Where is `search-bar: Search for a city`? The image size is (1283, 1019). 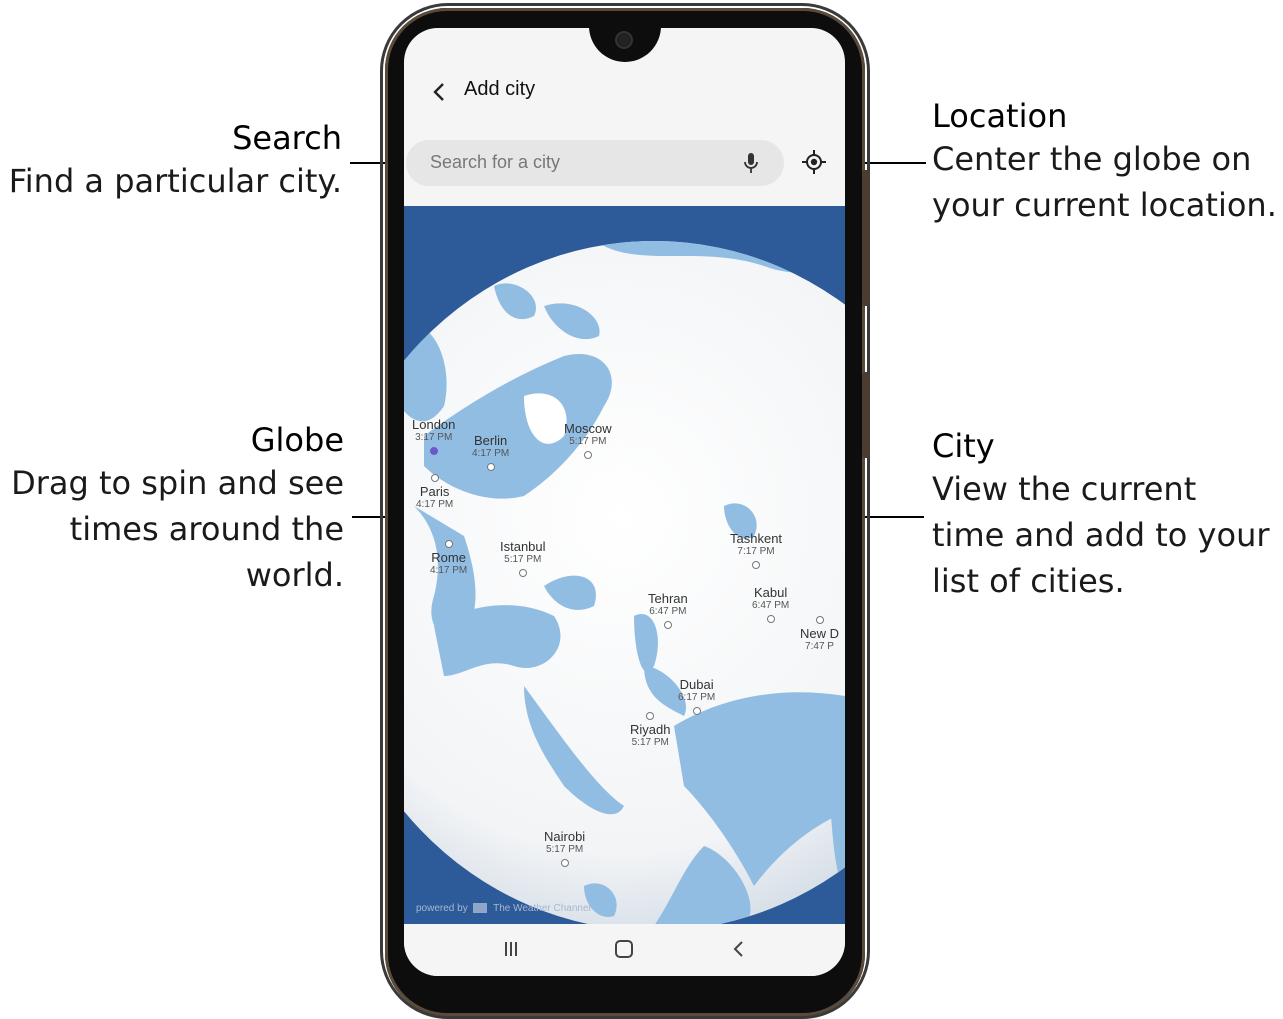
search-bar: Search for a city is located at coordinates (595, 163).